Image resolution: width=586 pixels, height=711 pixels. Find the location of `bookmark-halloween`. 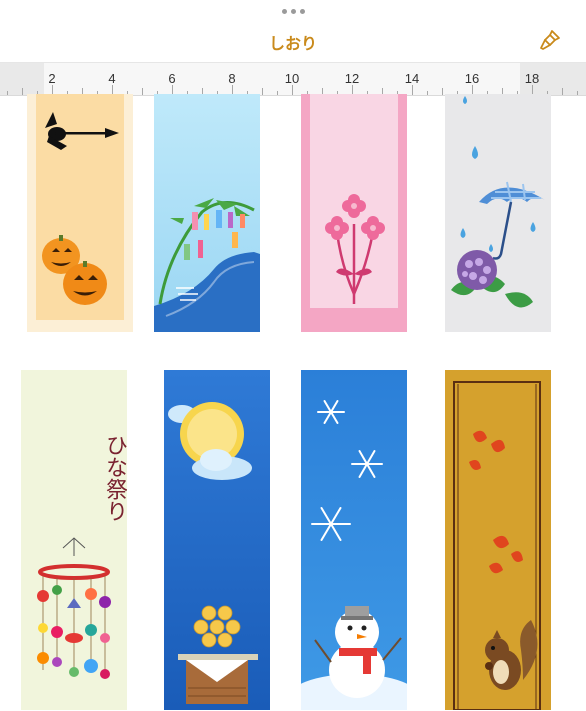

bookmark-halloween is located at coordinates (80, 213).